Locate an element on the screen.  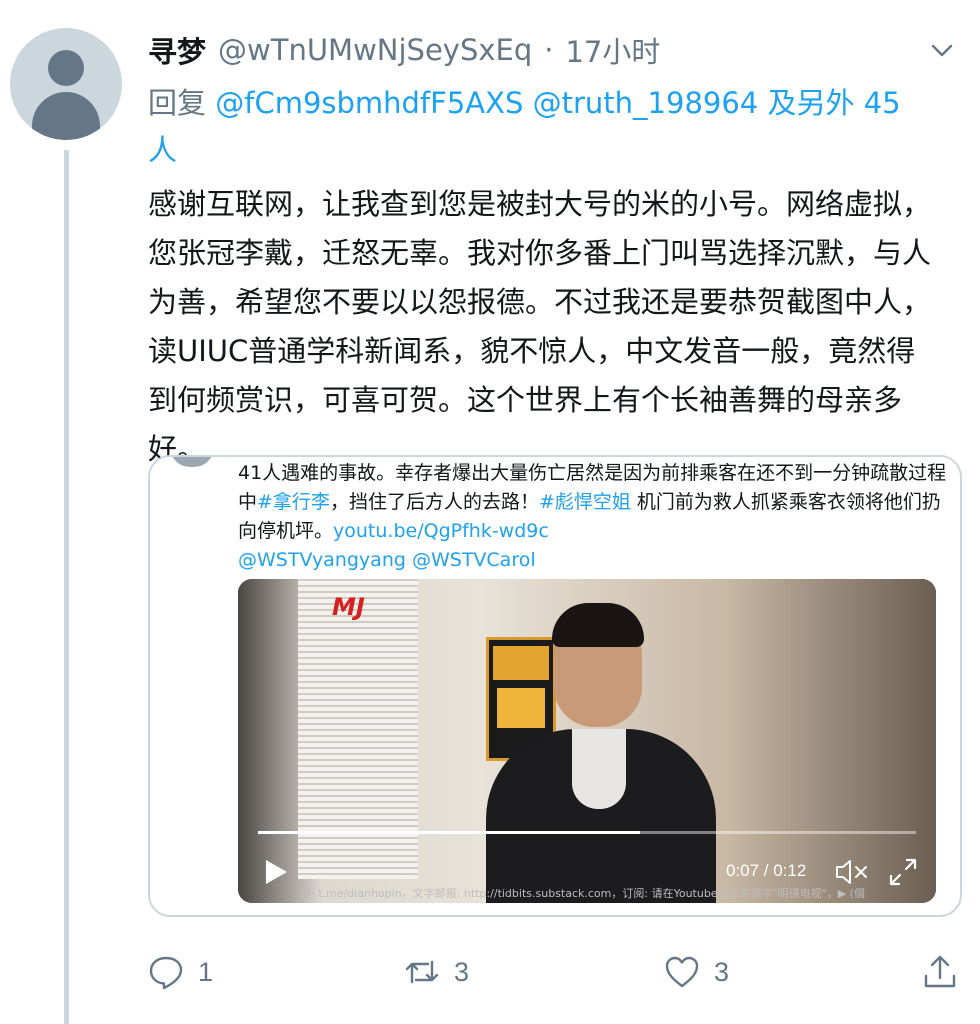
tweet-time: 17小时 is located at coordinates (612, 50).